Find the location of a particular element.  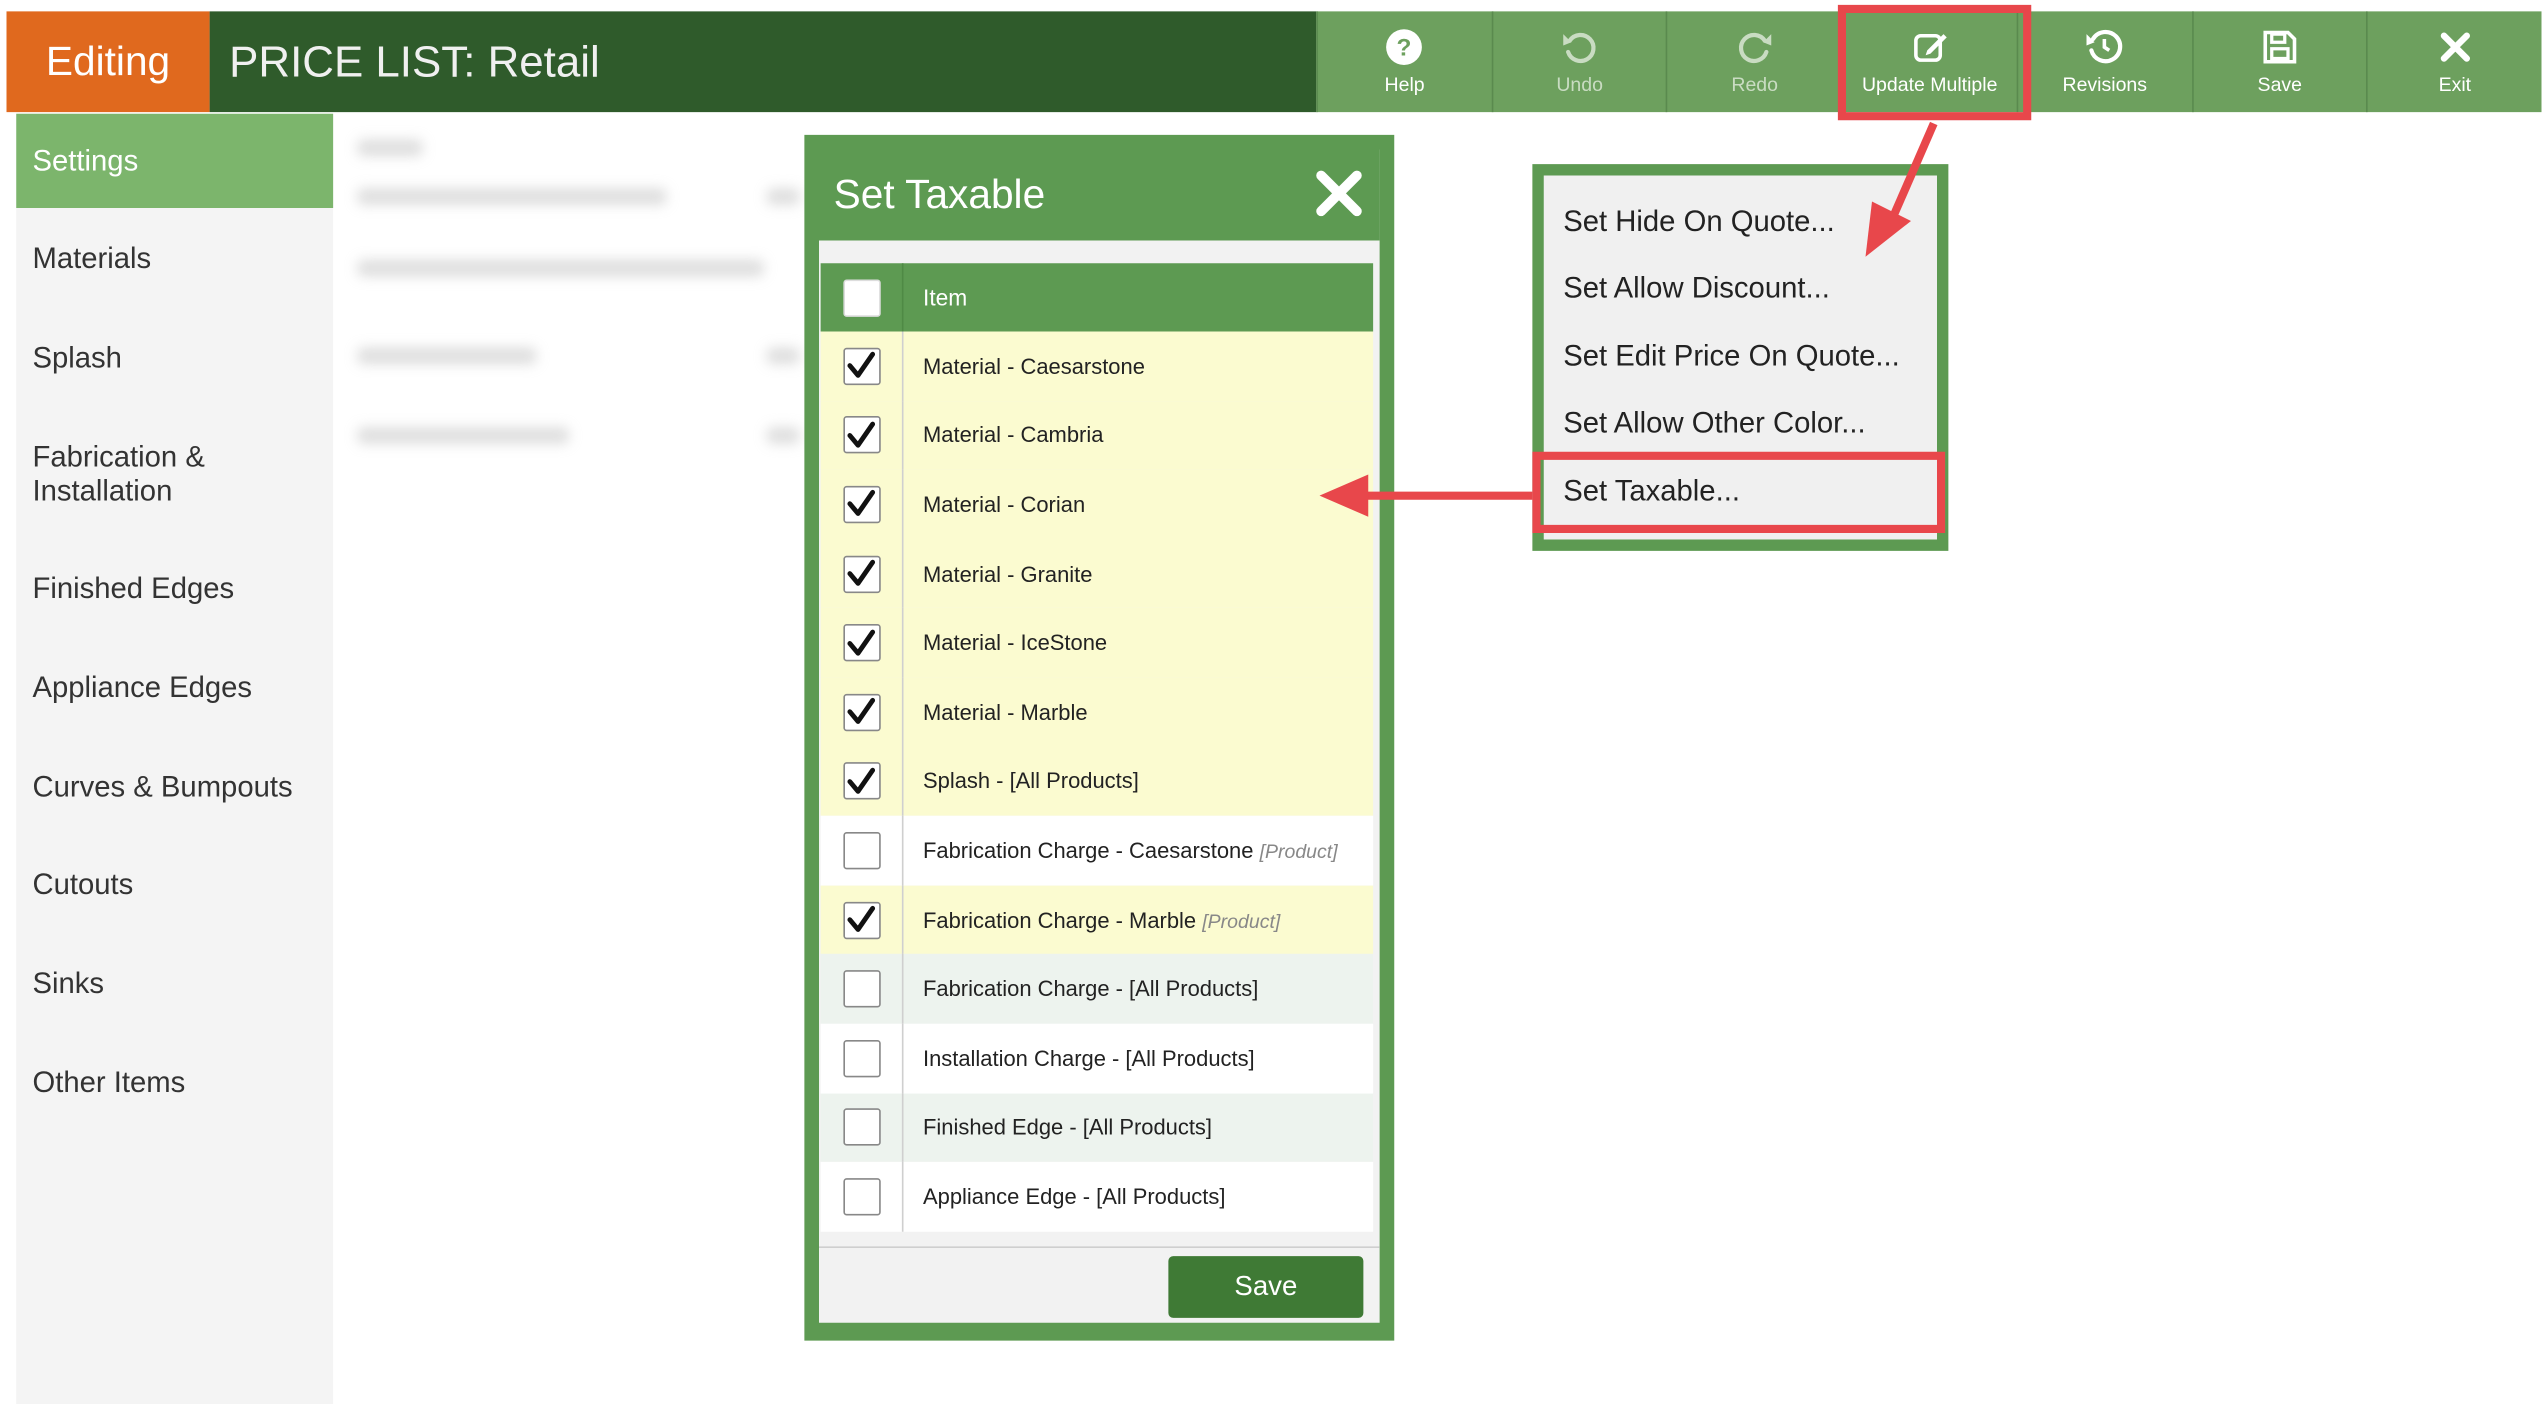

select-all-checkbox is located at coordinates (861, 297).